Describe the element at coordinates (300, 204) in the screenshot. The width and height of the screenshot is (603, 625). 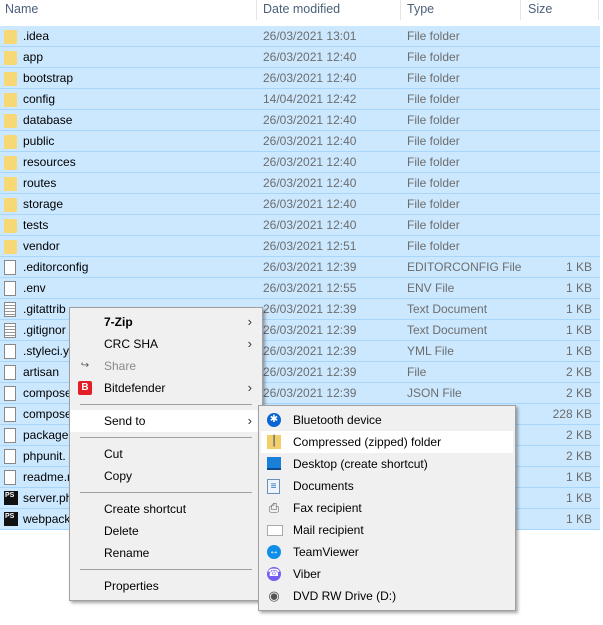
I see `file-row: storage 26/03/2021 12:40 File folder` at that location.